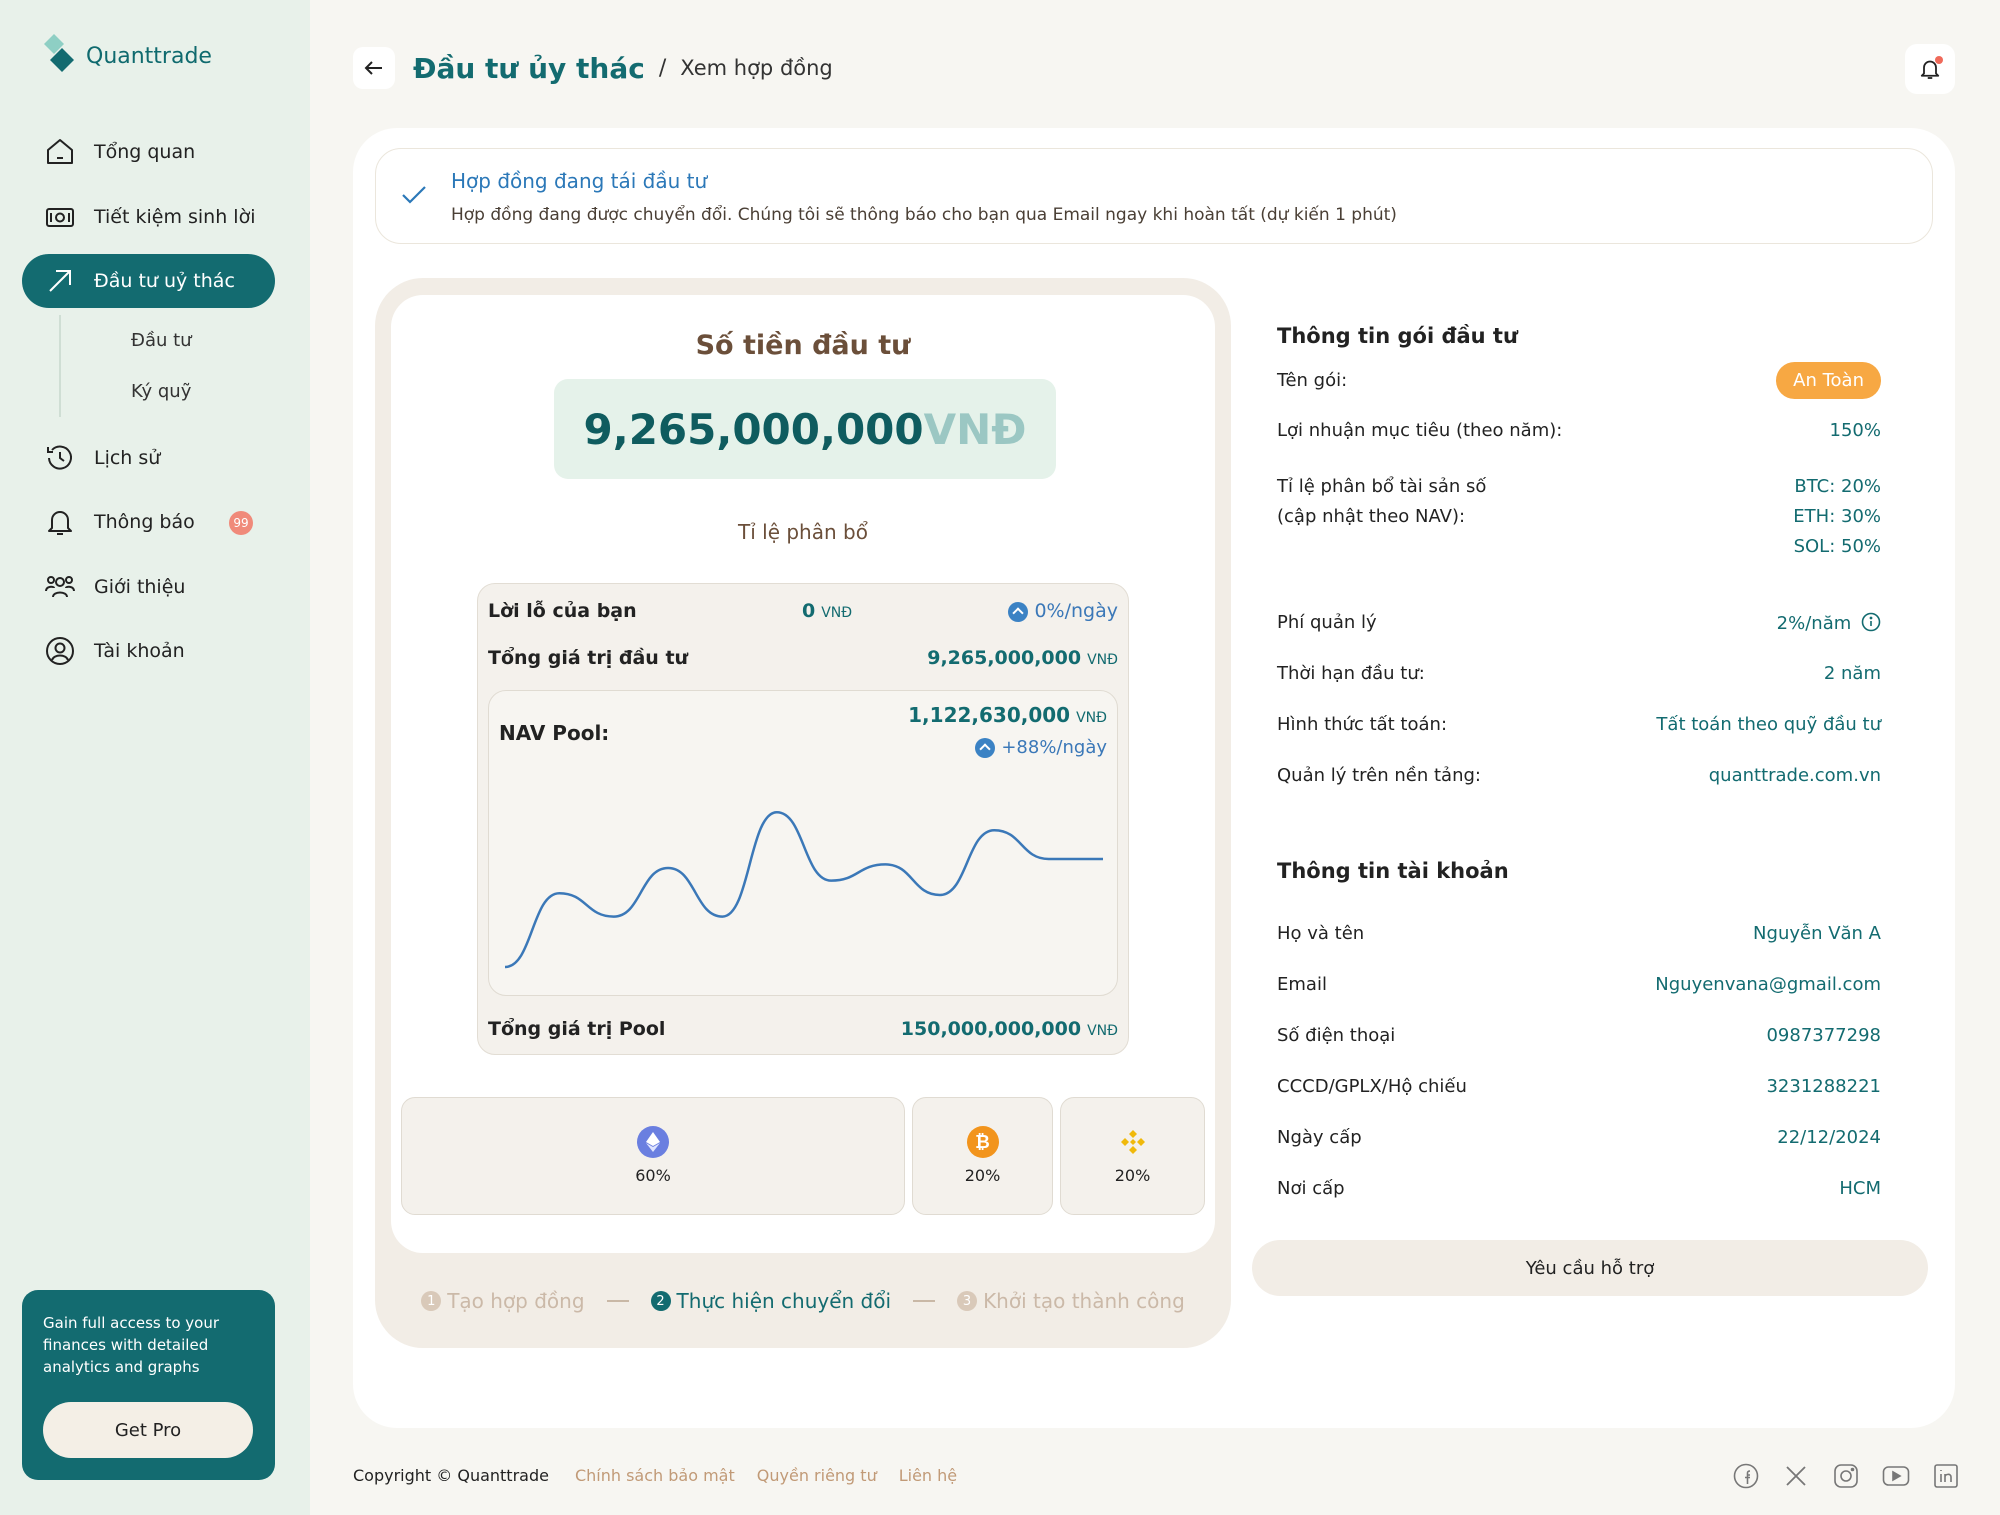  What do you see at coordinates (1319, 1137) in the screenshot?
I see `issue-date-label: Ngày cấp` at bounding box center [1319, 1137].